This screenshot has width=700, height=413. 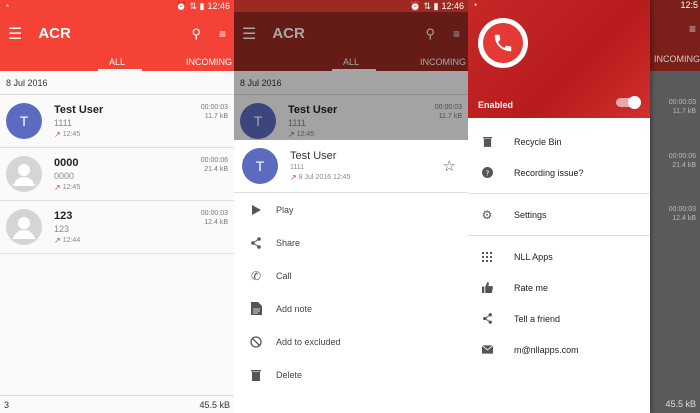 What do you see at coordinates (120, 70) in the screenshot?
I see `tab-indicator` at bounding box center [120, 70].